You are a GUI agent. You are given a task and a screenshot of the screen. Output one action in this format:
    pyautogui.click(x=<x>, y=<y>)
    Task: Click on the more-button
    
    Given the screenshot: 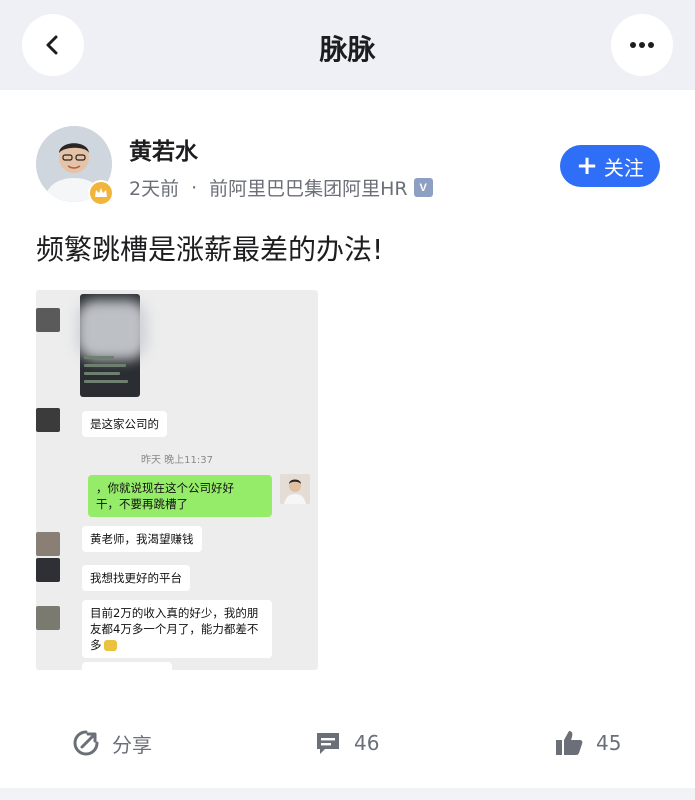 What is the action you would take?
    pyautogui.click(x=642, y=45)
    